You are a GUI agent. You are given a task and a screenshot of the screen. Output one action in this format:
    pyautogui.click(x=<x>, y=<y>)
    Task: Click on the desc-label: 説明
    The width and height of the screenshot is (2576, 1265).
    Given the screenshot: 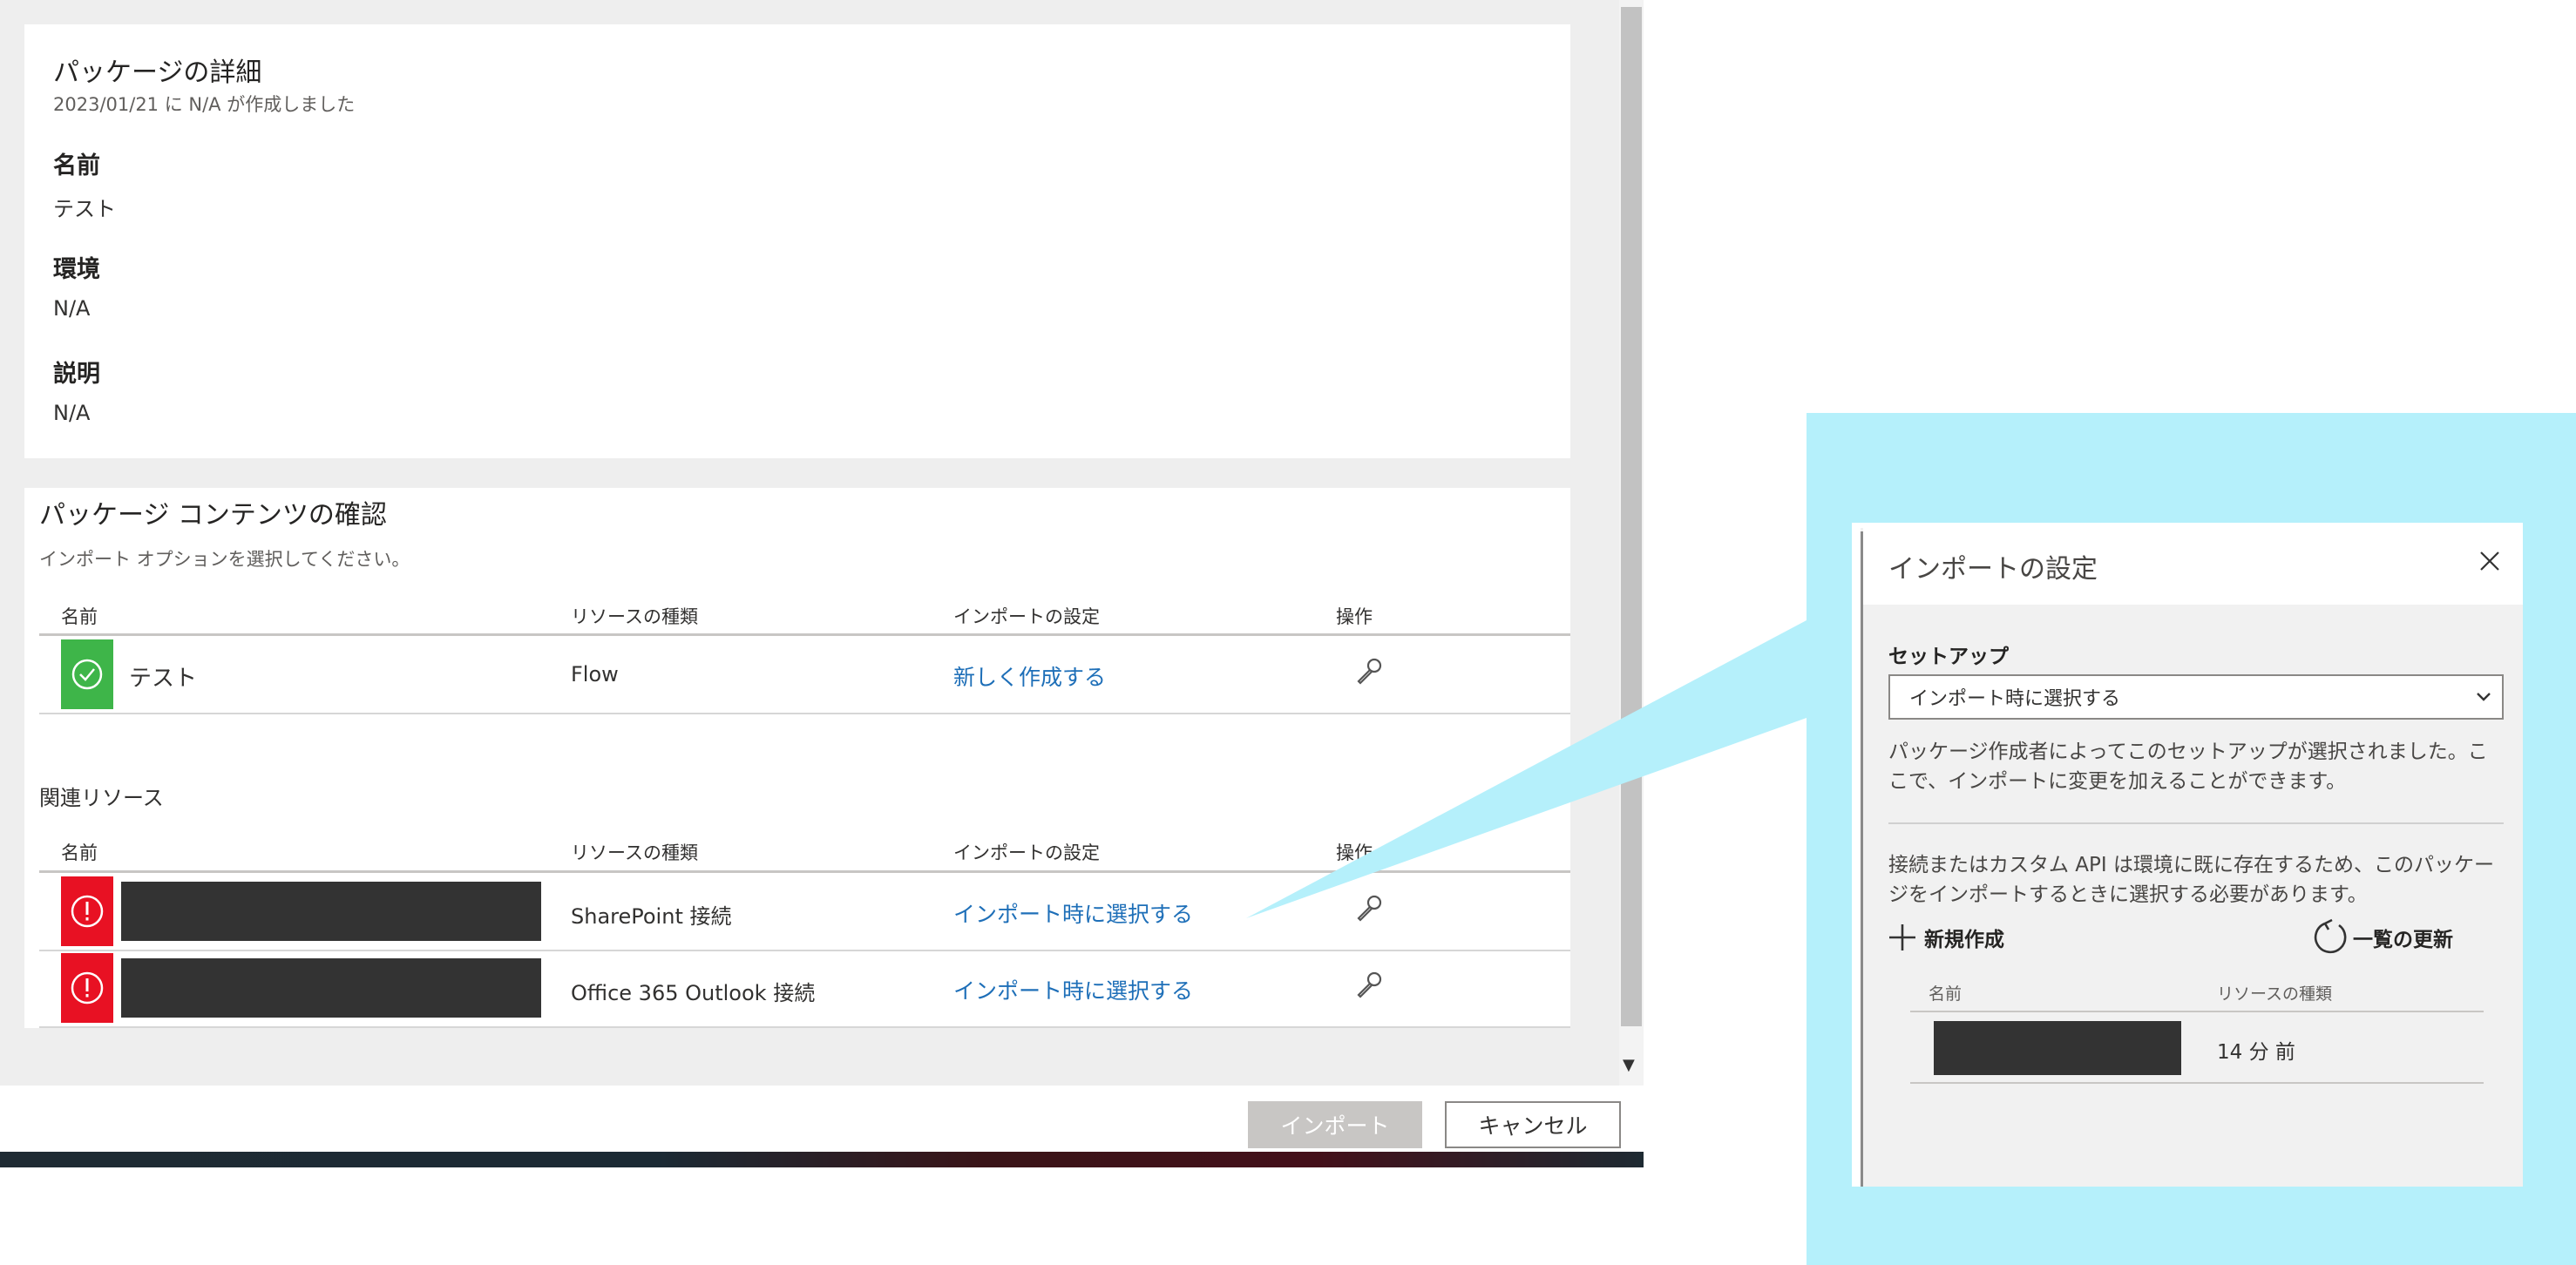 What is the action you would take?
    pyautogui.click(x=77, y=374)
    